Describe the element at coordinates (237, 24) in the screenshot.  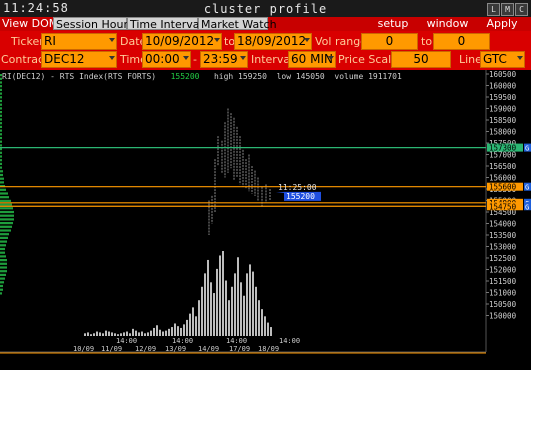
I see `tab-market-watch: Market Watch` at that location.